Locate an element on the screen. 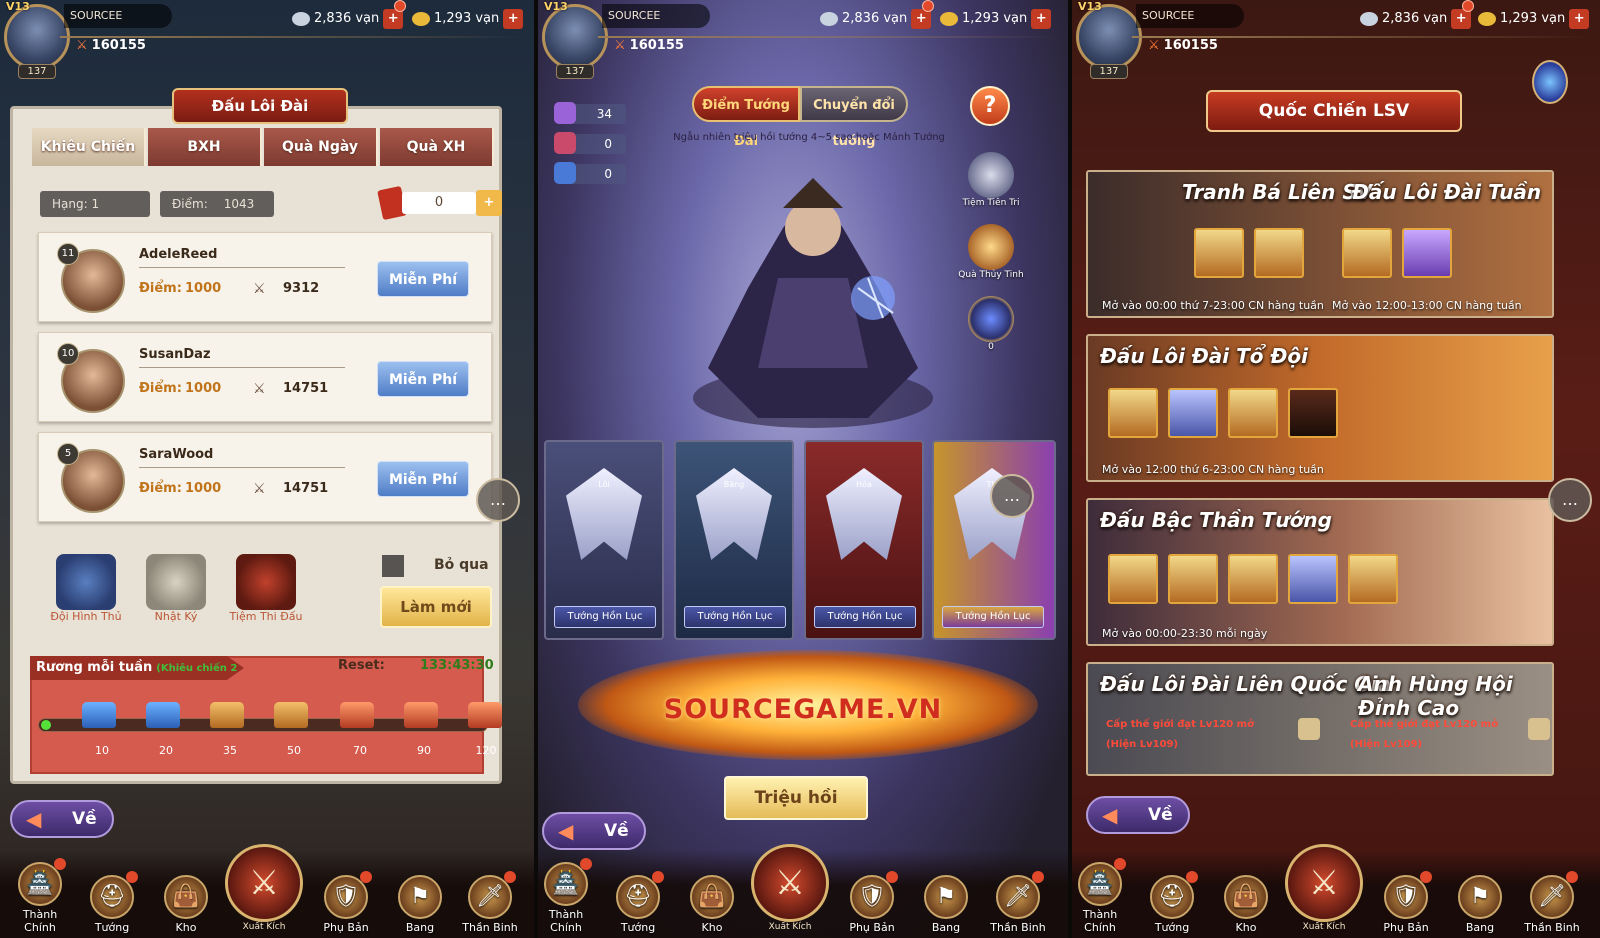 The height and width of the screenshot is (938, 1600). add-ticket-button: + is located at coordinates (489, 203).